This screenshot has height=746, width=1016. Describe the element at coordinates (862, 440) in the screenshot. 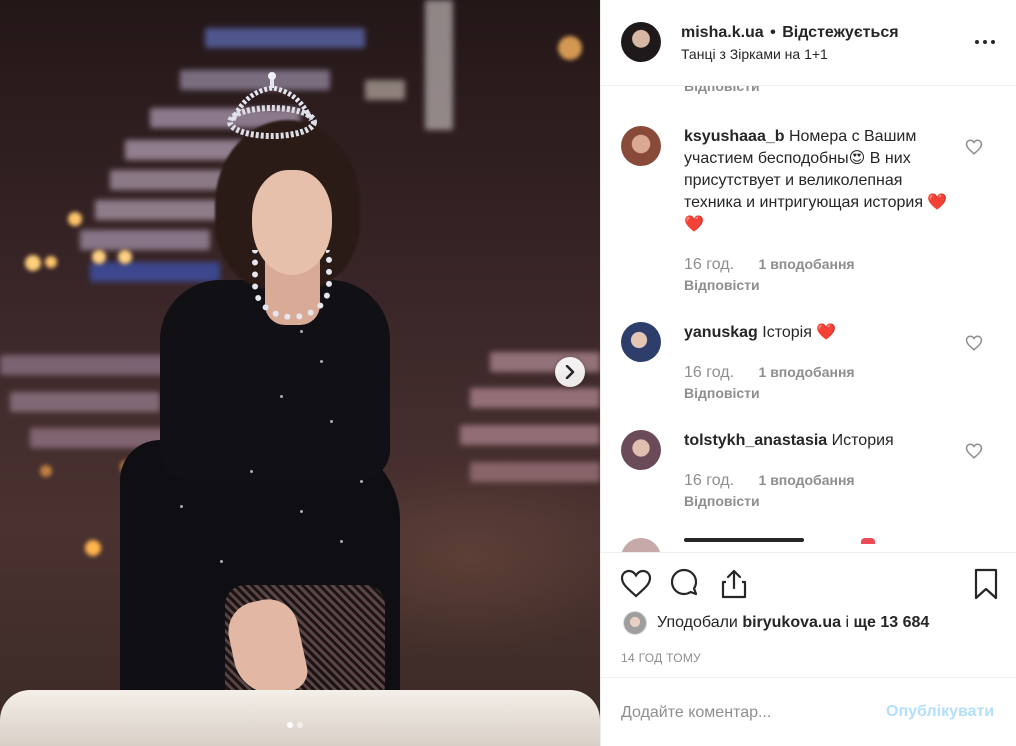

I see `comment-body: История` at that location.